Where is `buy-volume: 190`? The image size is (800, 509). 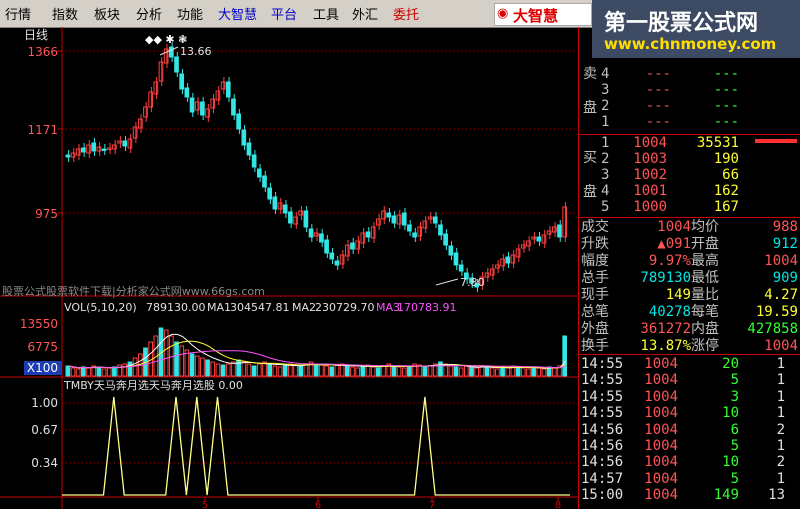 buy-volume: 190 is located at coordinates (726, 159).